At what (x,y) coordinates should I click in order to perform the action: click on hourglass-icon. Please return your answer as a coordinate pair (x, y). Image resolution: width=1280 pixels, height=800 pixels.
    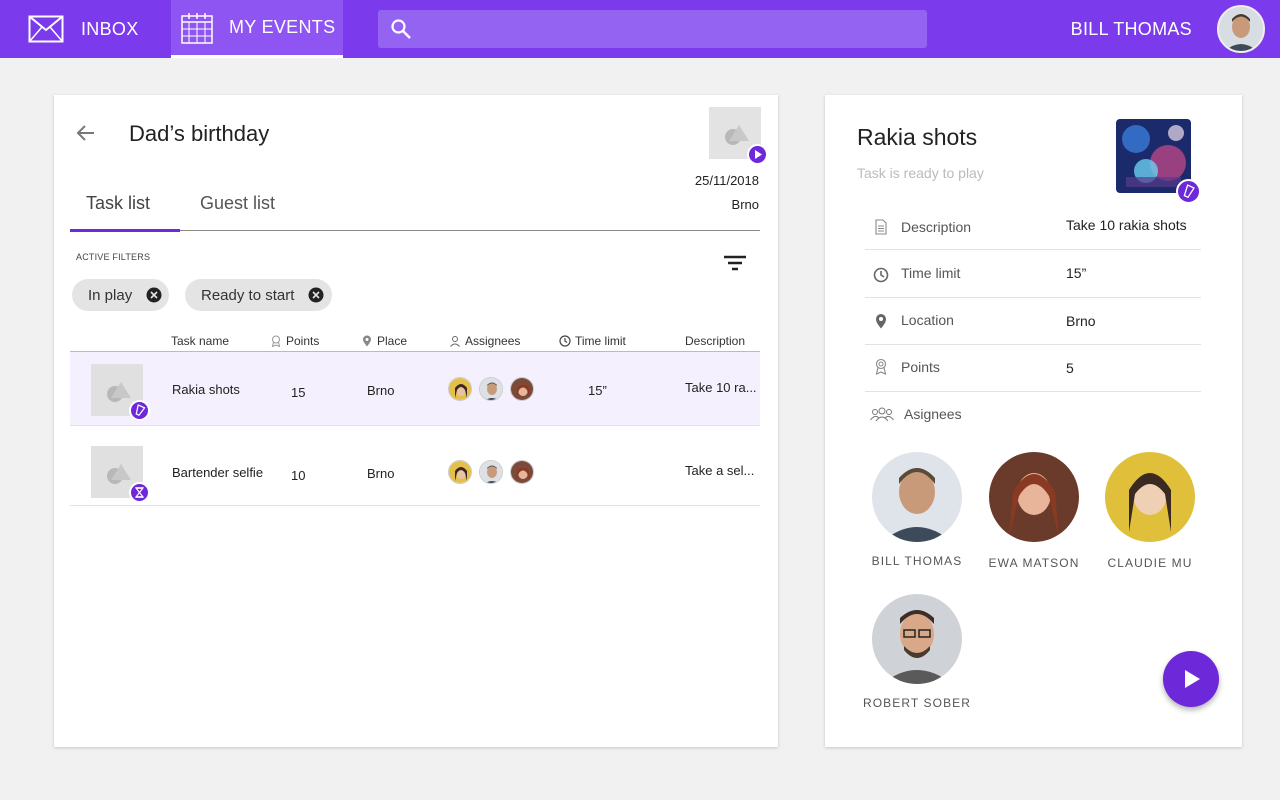
    Looking at the image, I should click on (139, 492).